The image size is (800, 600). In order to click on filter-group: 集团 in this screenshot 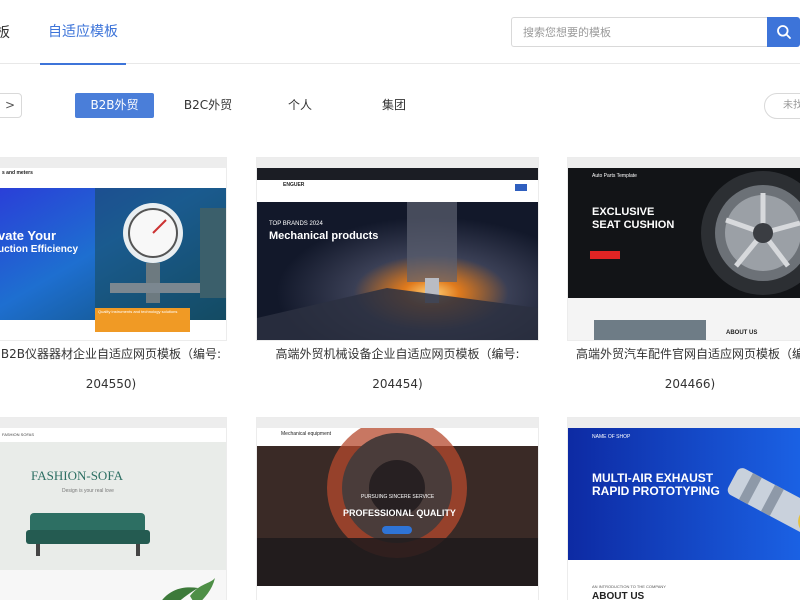, I will do `click(394, 105)`.